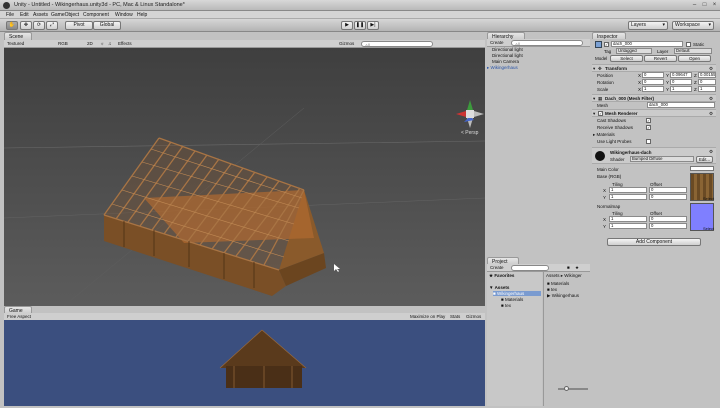  Describe the element at coordinates (708, 228) in the screenshot. I see `select-normalmap-label: Select` at that location.